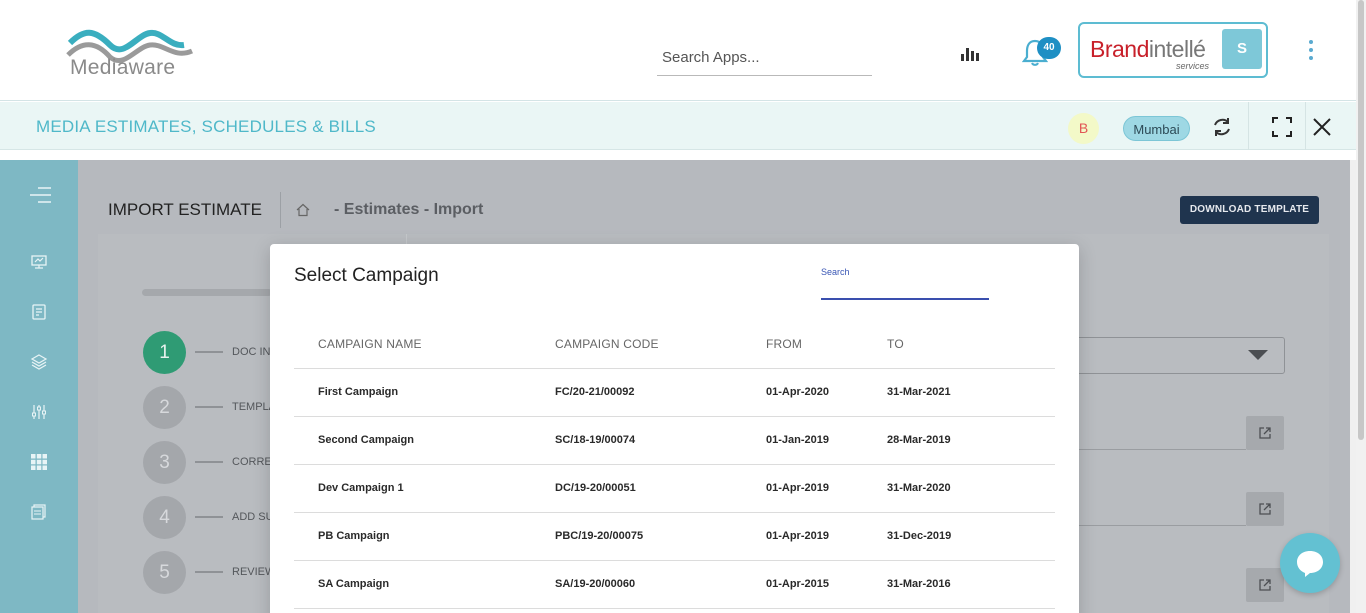 The image size is (1366, 613). I want to click on fullscreen-icon, so click(1282, 127).